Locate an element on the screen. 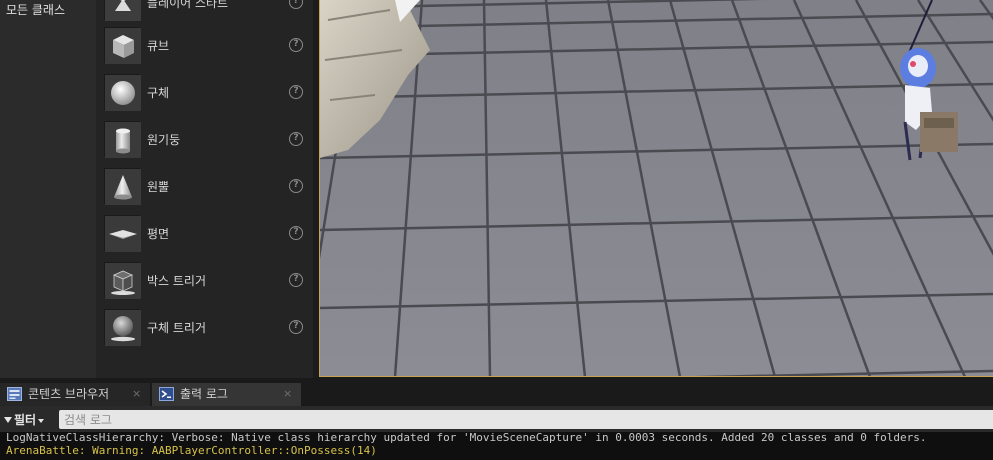  place-item-player-start: 플레이어 스타트 ? is located at coordinates (204, 13).